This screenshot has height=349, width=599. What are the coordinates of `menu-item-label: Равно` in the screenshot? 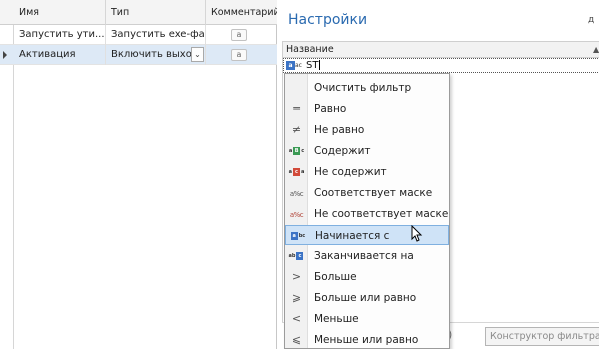 It's located at (330, 109).